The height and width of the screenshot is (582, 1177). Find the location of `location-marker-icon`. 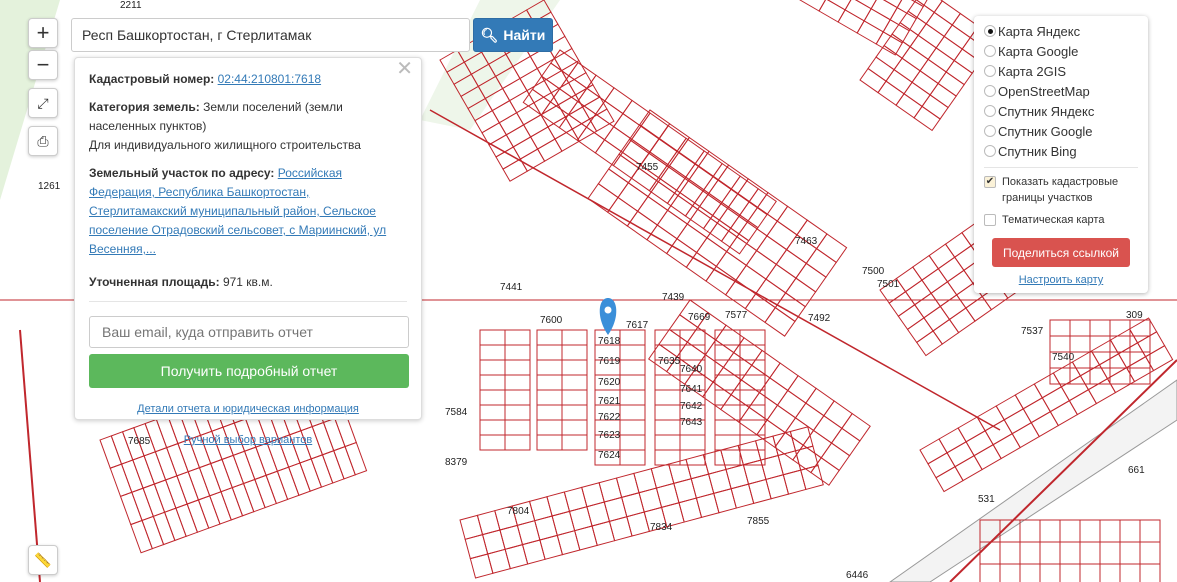

location-marker-icon is located at coordinates (608, 316).